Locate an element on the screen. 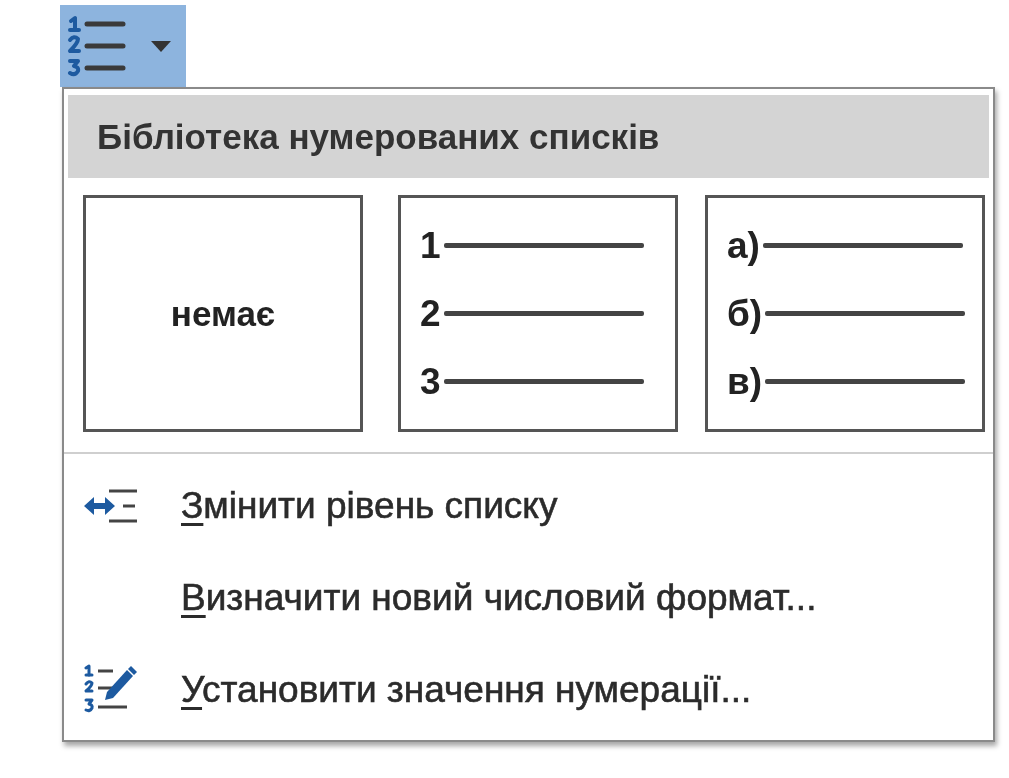  menu-item: Змінити рівень списку is located at coordinates (528, 506).